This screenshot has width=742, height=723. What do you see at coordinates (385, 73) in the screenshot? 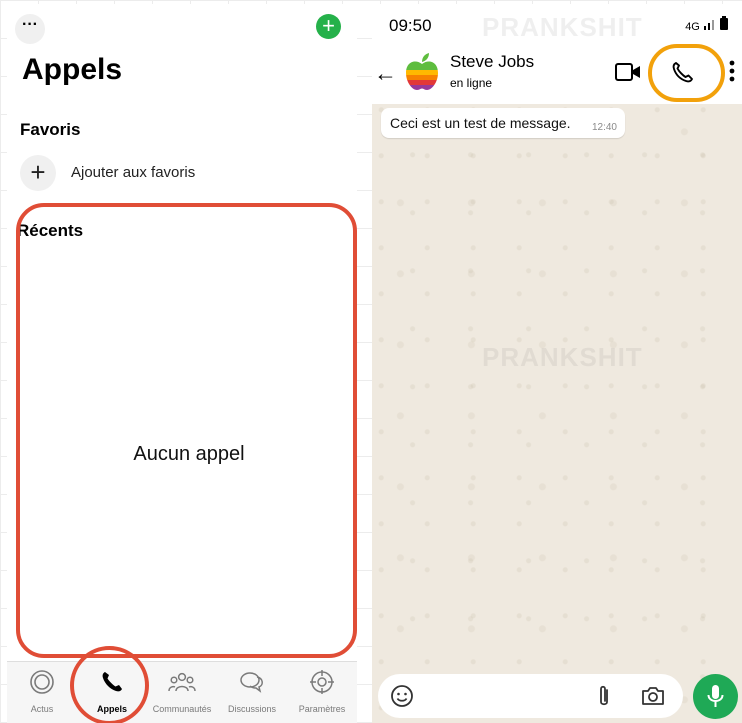
I see `back-arrow-icon: ←` at bounding box center [385, 73].